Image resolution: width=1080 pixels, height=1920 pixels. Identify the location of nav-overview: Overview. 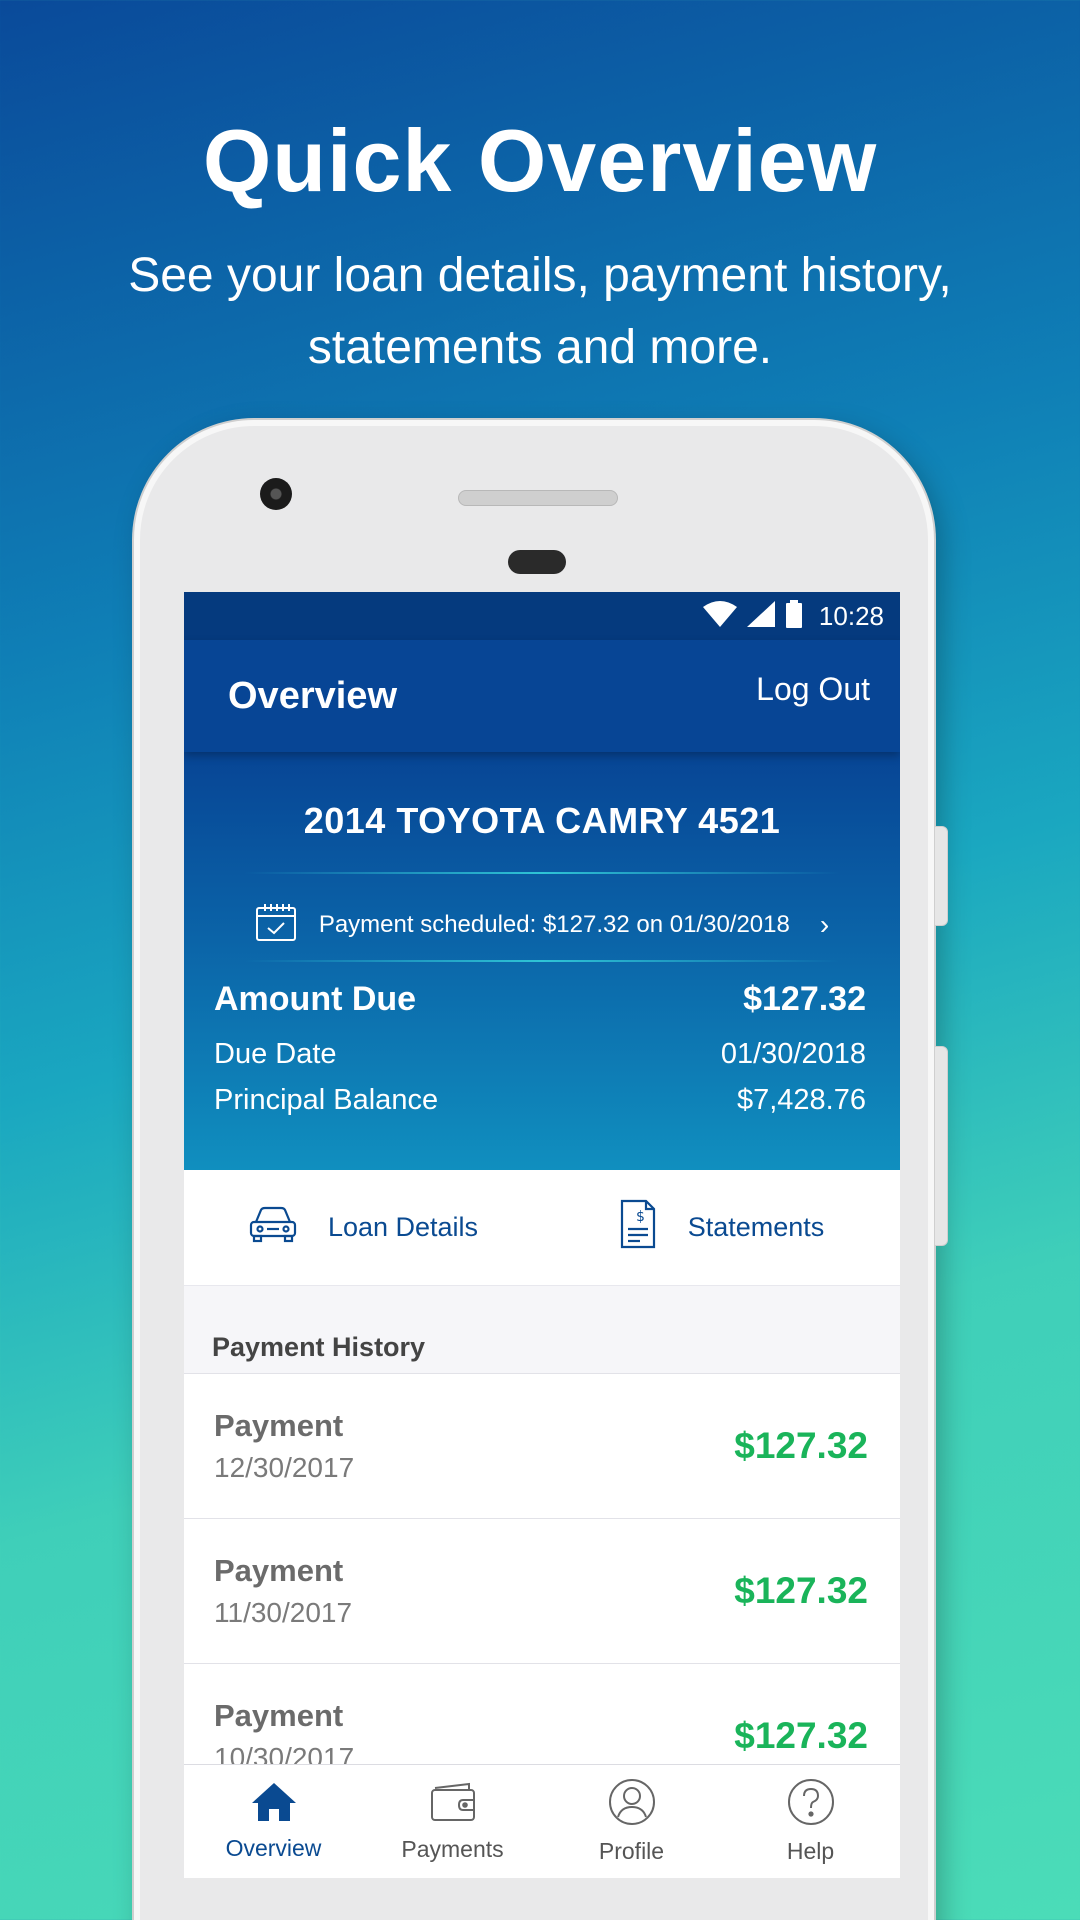
(273, 1821).